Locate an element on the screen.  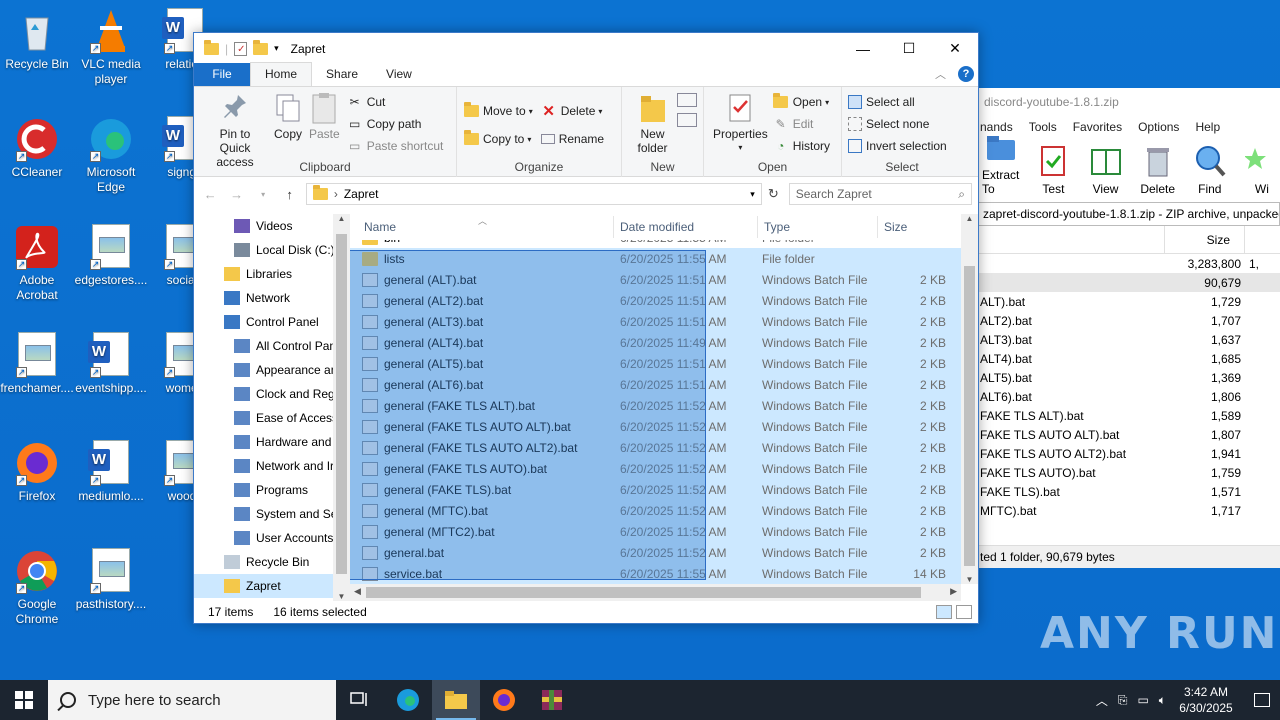
desktop-icon-recycle-bin: Recycle Bin is located at coordinates (37, 40).